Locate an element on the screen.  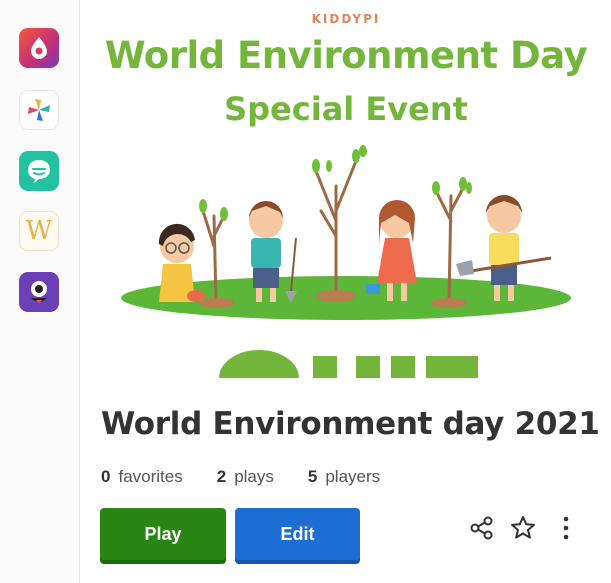
players-label: players is located at coordinates (353, 476).